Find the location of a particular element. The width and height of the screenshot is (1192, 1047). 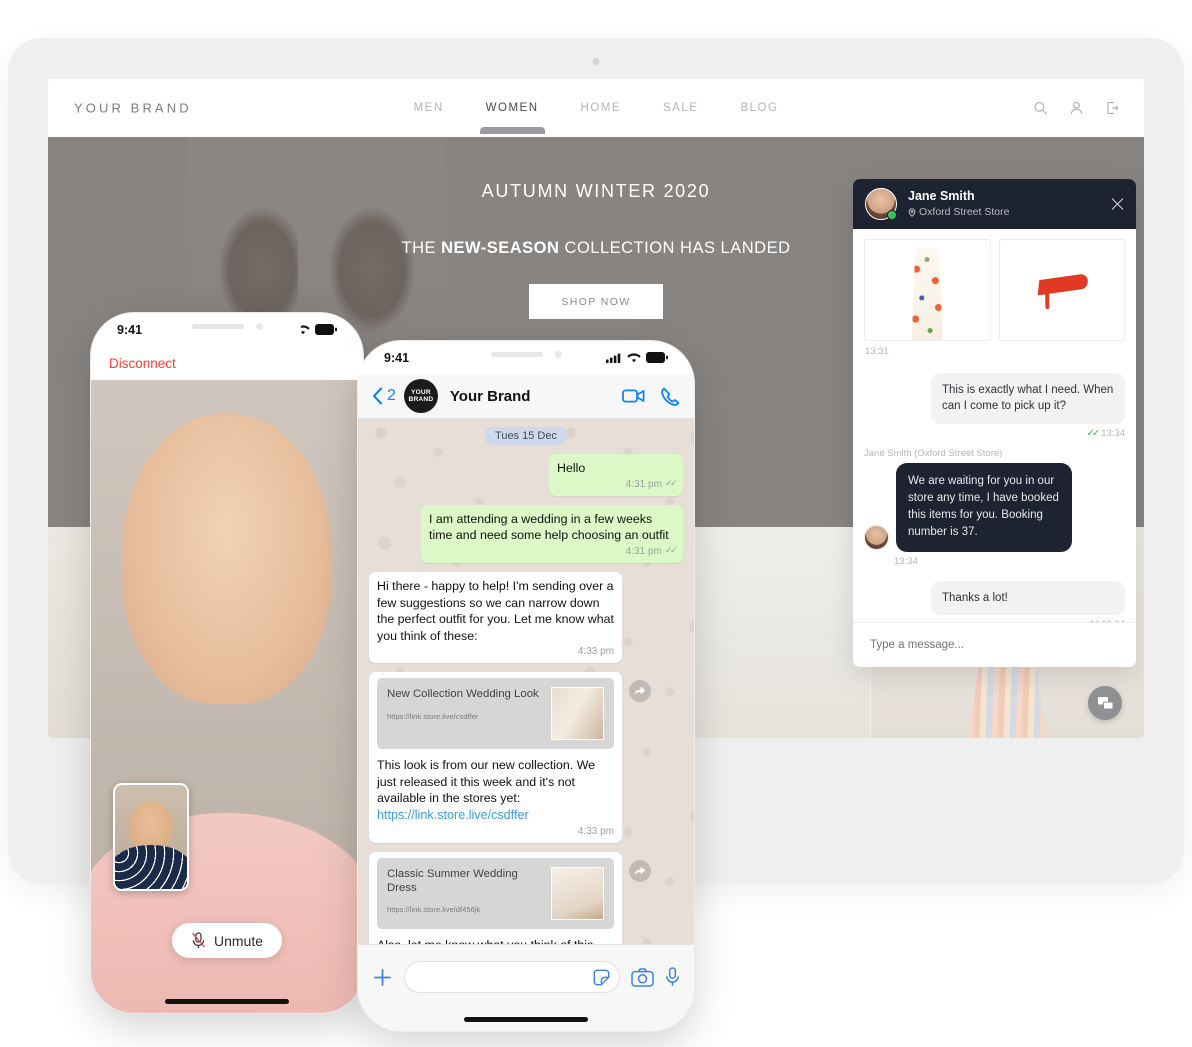

hero-subtitle-pre: THE is located at coordinates (421, 248).